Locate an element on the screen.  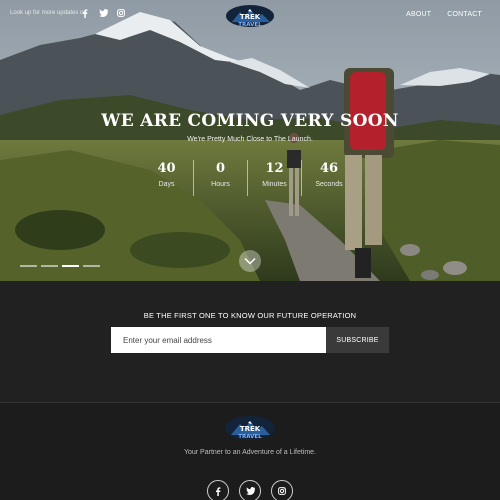
chevron-down-icon is located at coordinates (250, 261).